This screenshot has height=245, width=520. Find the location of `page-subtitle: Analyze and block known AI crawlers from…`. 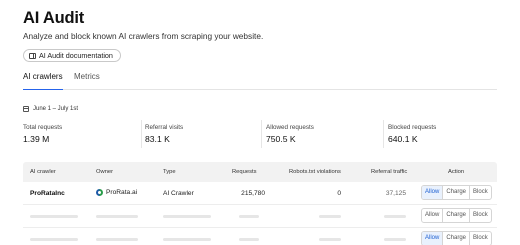

page-subtitle: Analyze and block known AI crawlers from… is located at coordinates (143, 36).